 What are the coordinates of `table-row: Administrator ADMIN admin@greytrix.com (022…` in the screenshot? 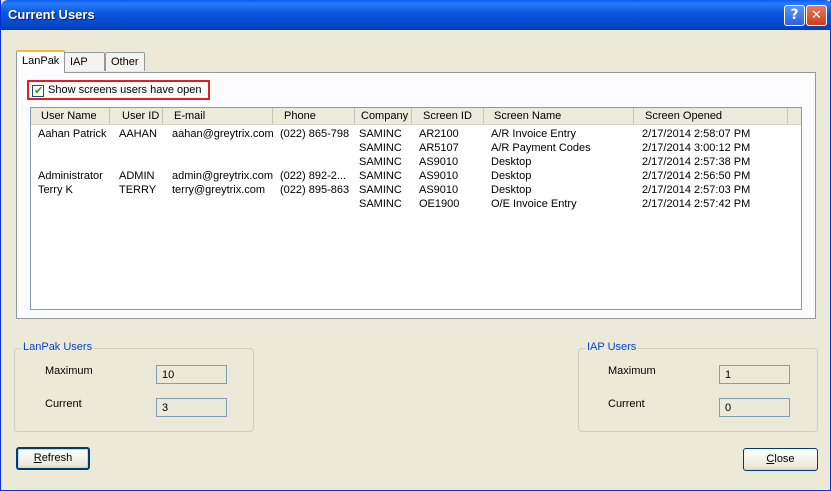 It's located at (416, 177).